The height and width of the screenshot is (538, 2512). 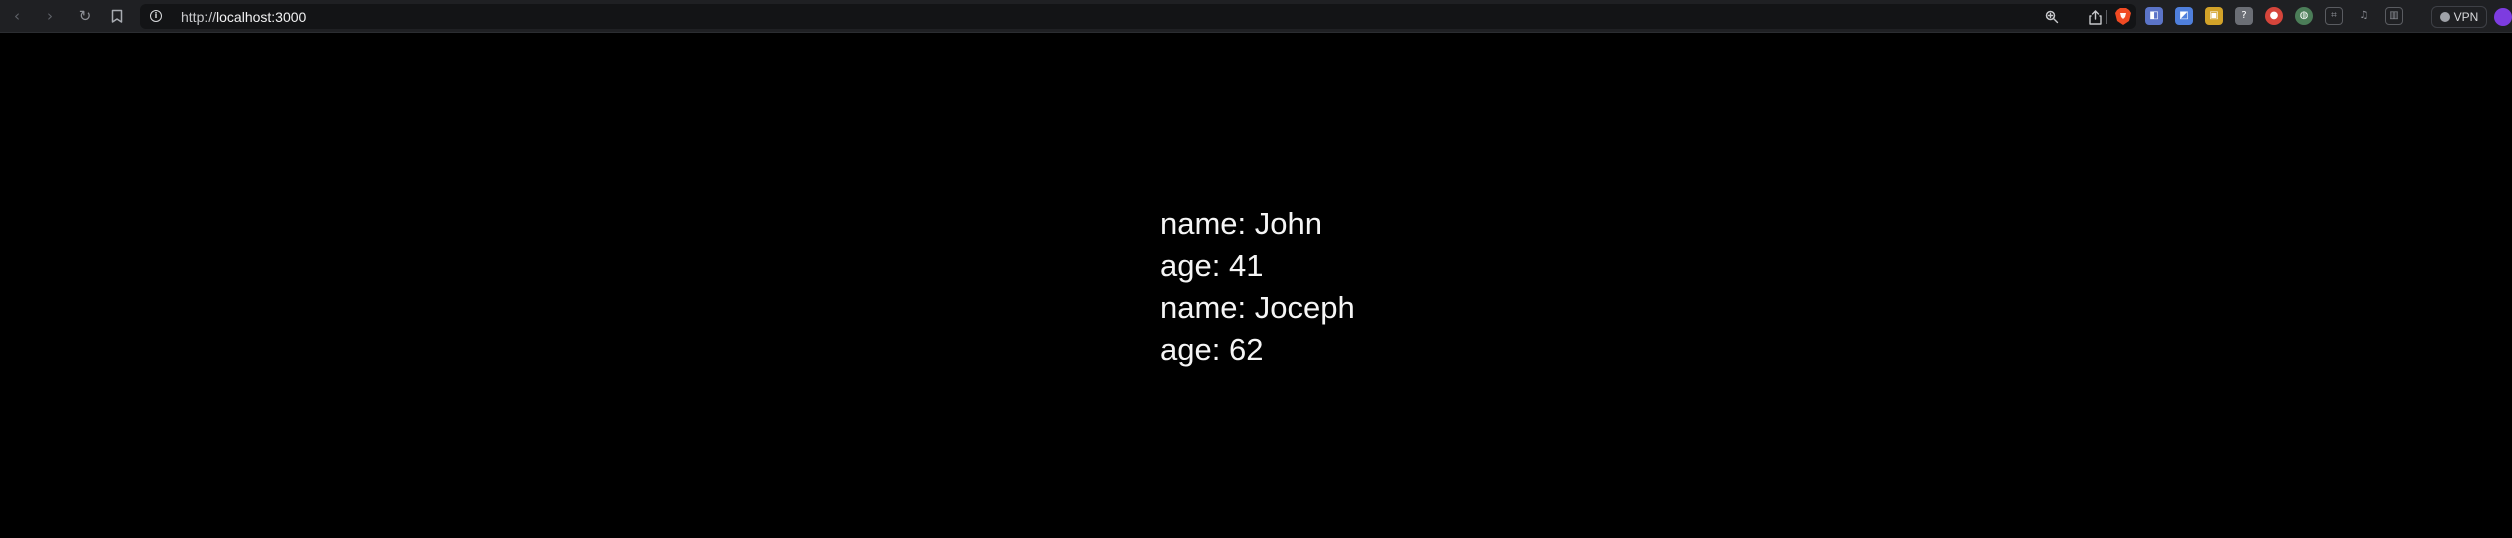 What do you see at coordinates (1212, 349) in the screenshot?
I see `person-age: age: 62` at bounding box center [1212, 349].